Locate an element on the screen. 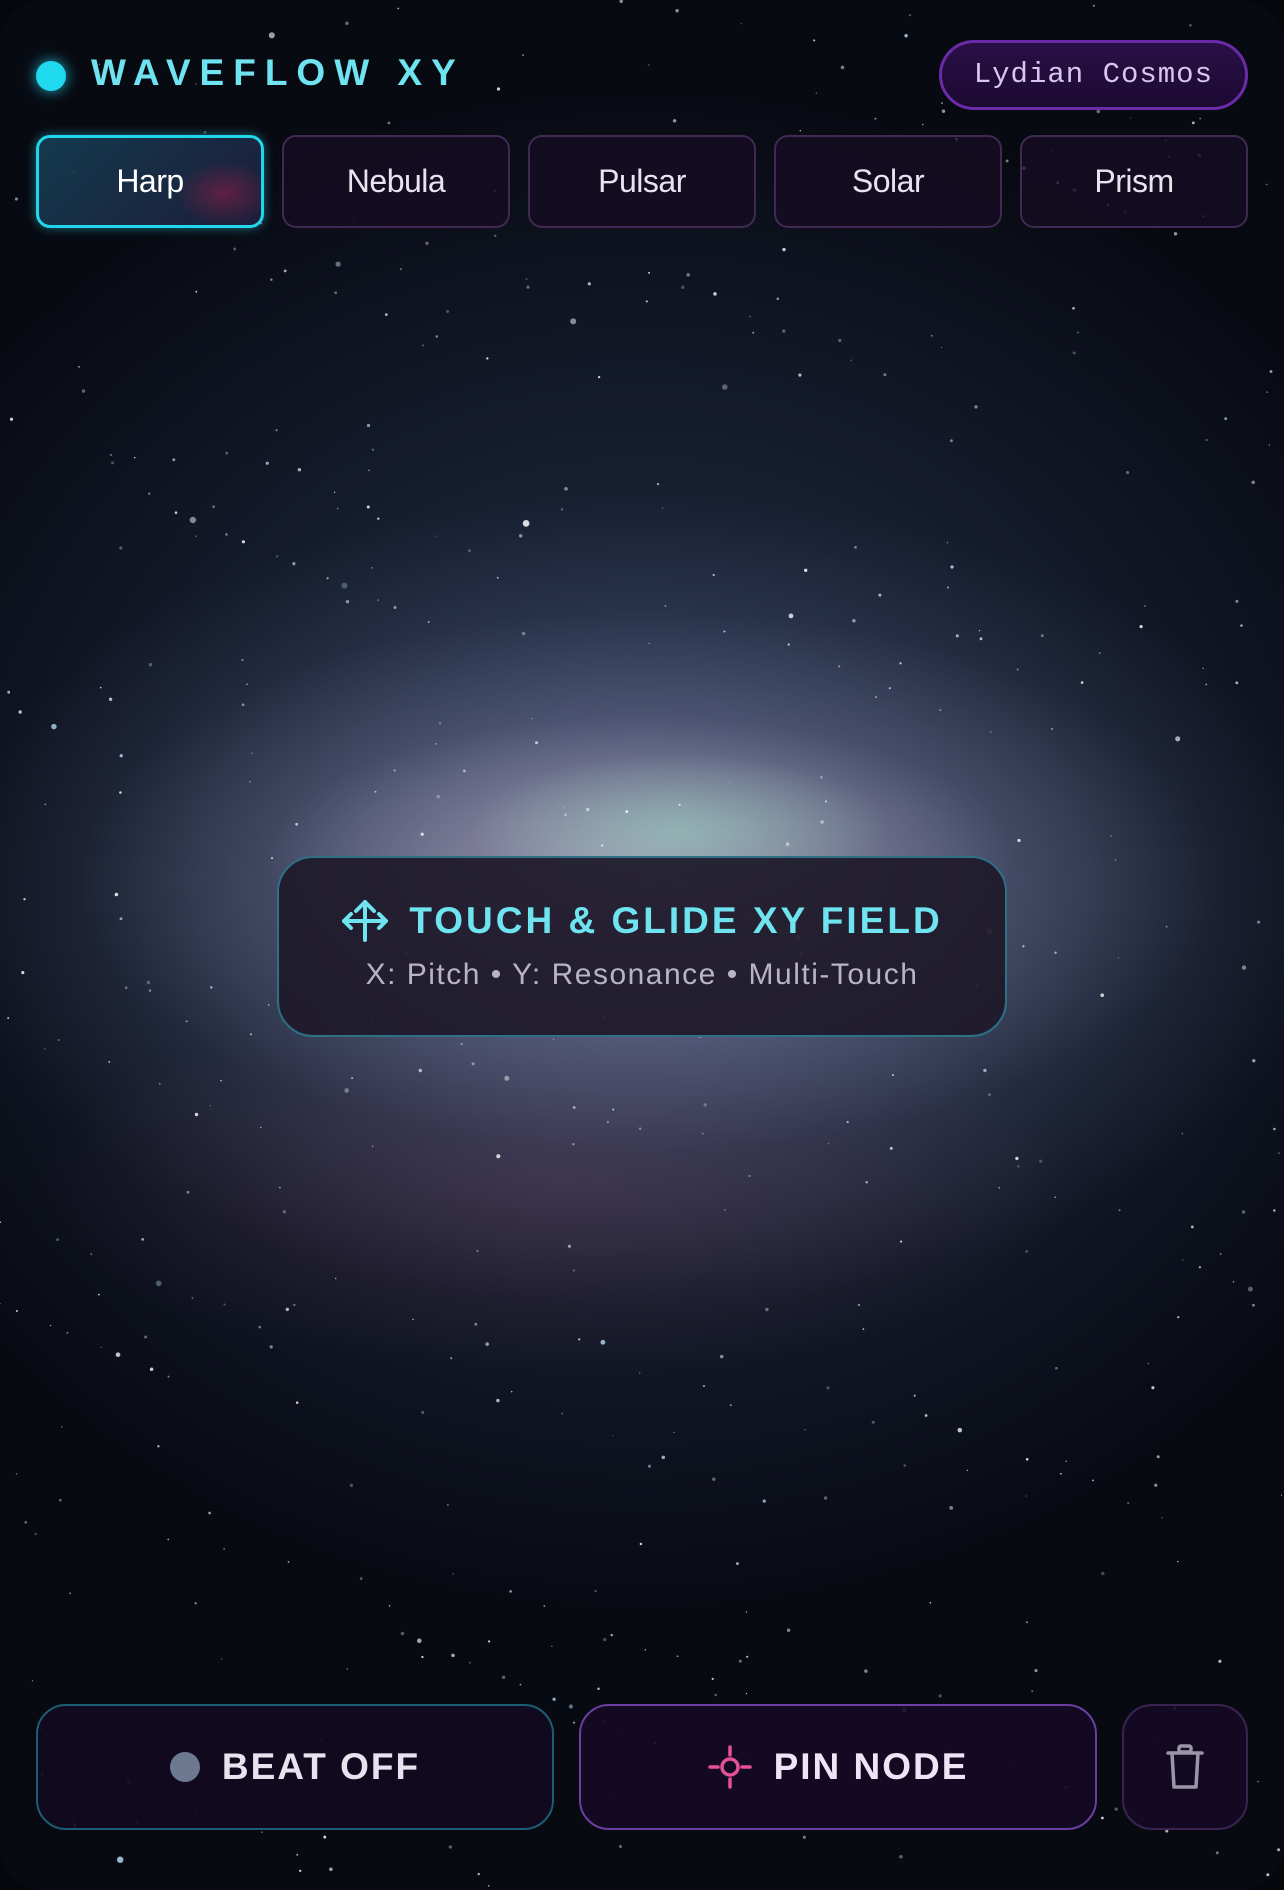 The height and width of the screenshot is (1890, 1284). header: WAVEFLOW XY Lydian Cosmos is located at coordinates (642, 75).